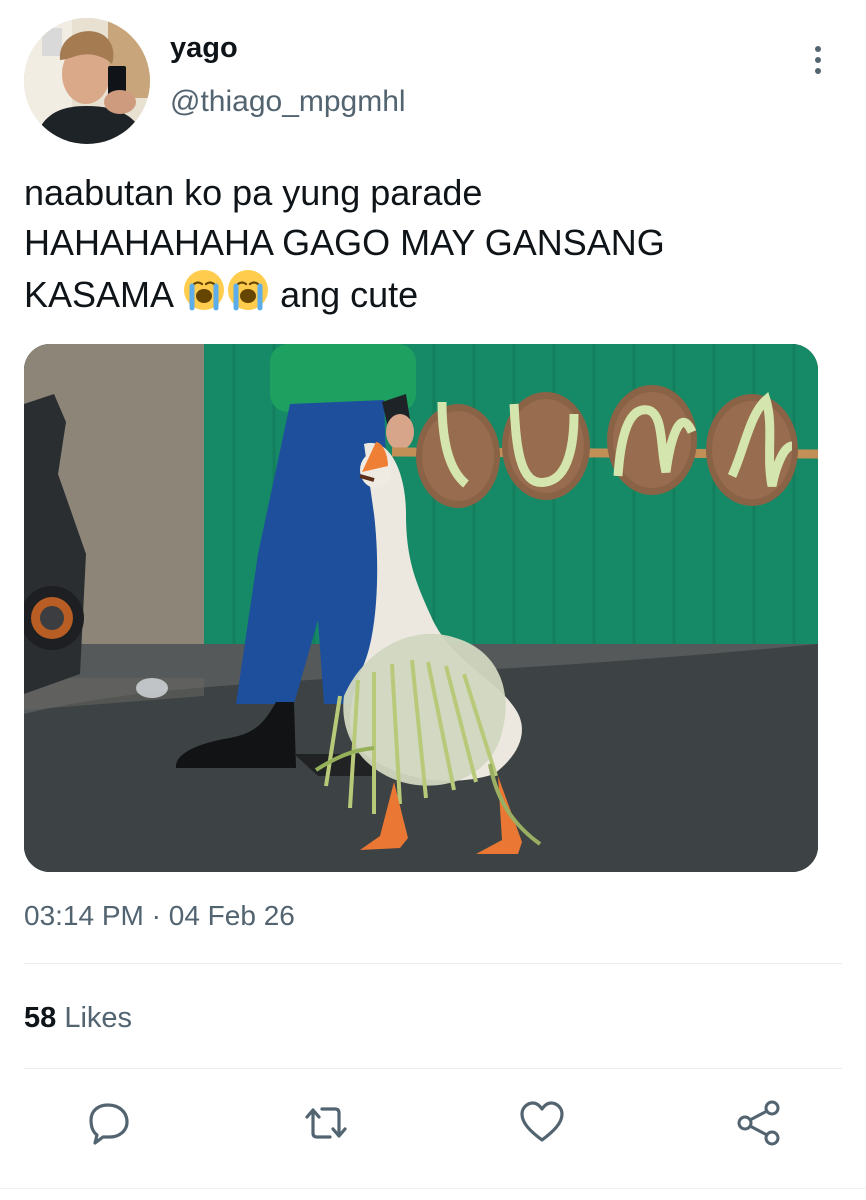  I want to click on tweet-timestamp: 03:14 PM · 04 Feb 26, so click(159, 916).